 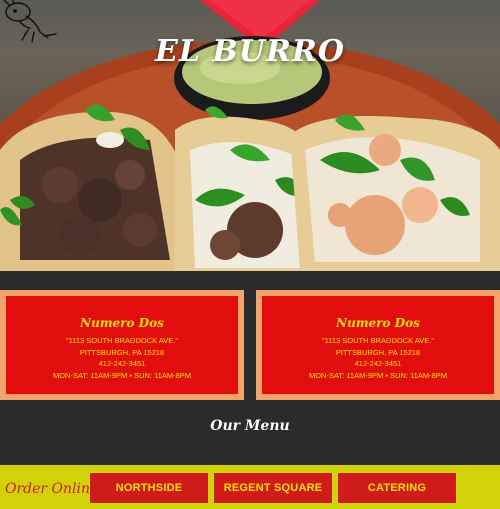 What do you see at coordinates (250, 51) in the screenshot?
I see `brand-title: EL BURRO` at bounding box center [250, 51].